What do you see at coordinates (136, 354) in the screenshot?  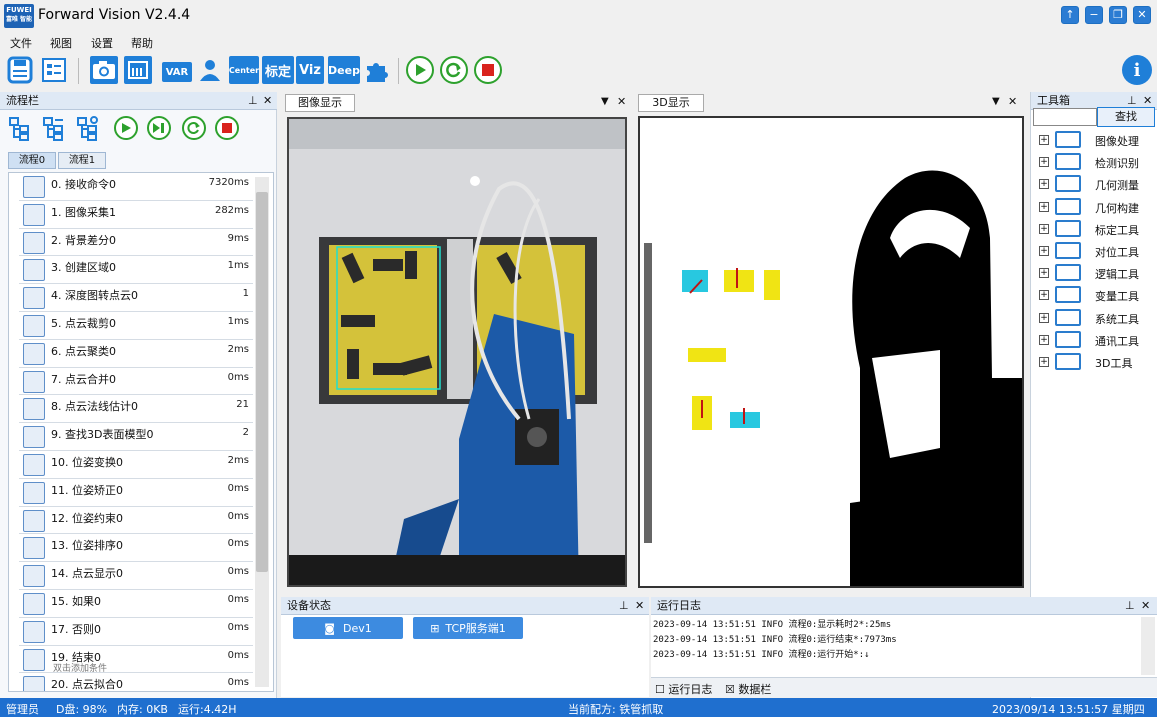 I see `flow-item: 6. 点云聚类0 2ms` at bounding box center [136, 354].